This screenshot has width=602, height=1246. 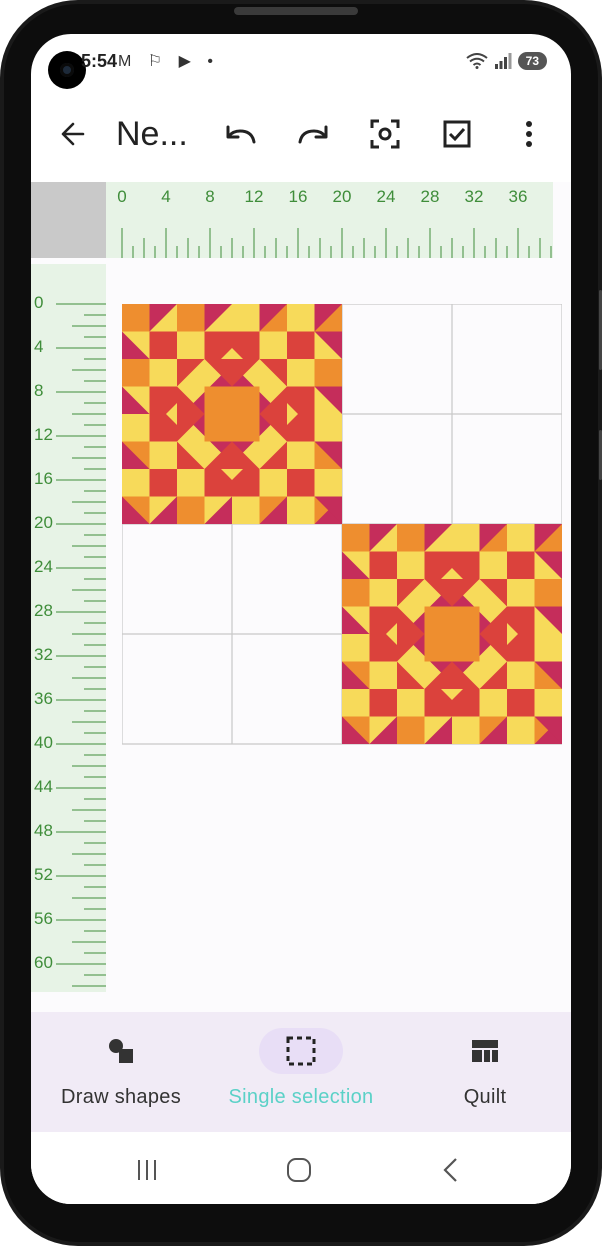 What do you see at coordinates (334, 222) in the screenshot?
I see `ruler-top-scale: 0 4 8 12 16 20 24 28 32 36` at bounding box center [334, 222].